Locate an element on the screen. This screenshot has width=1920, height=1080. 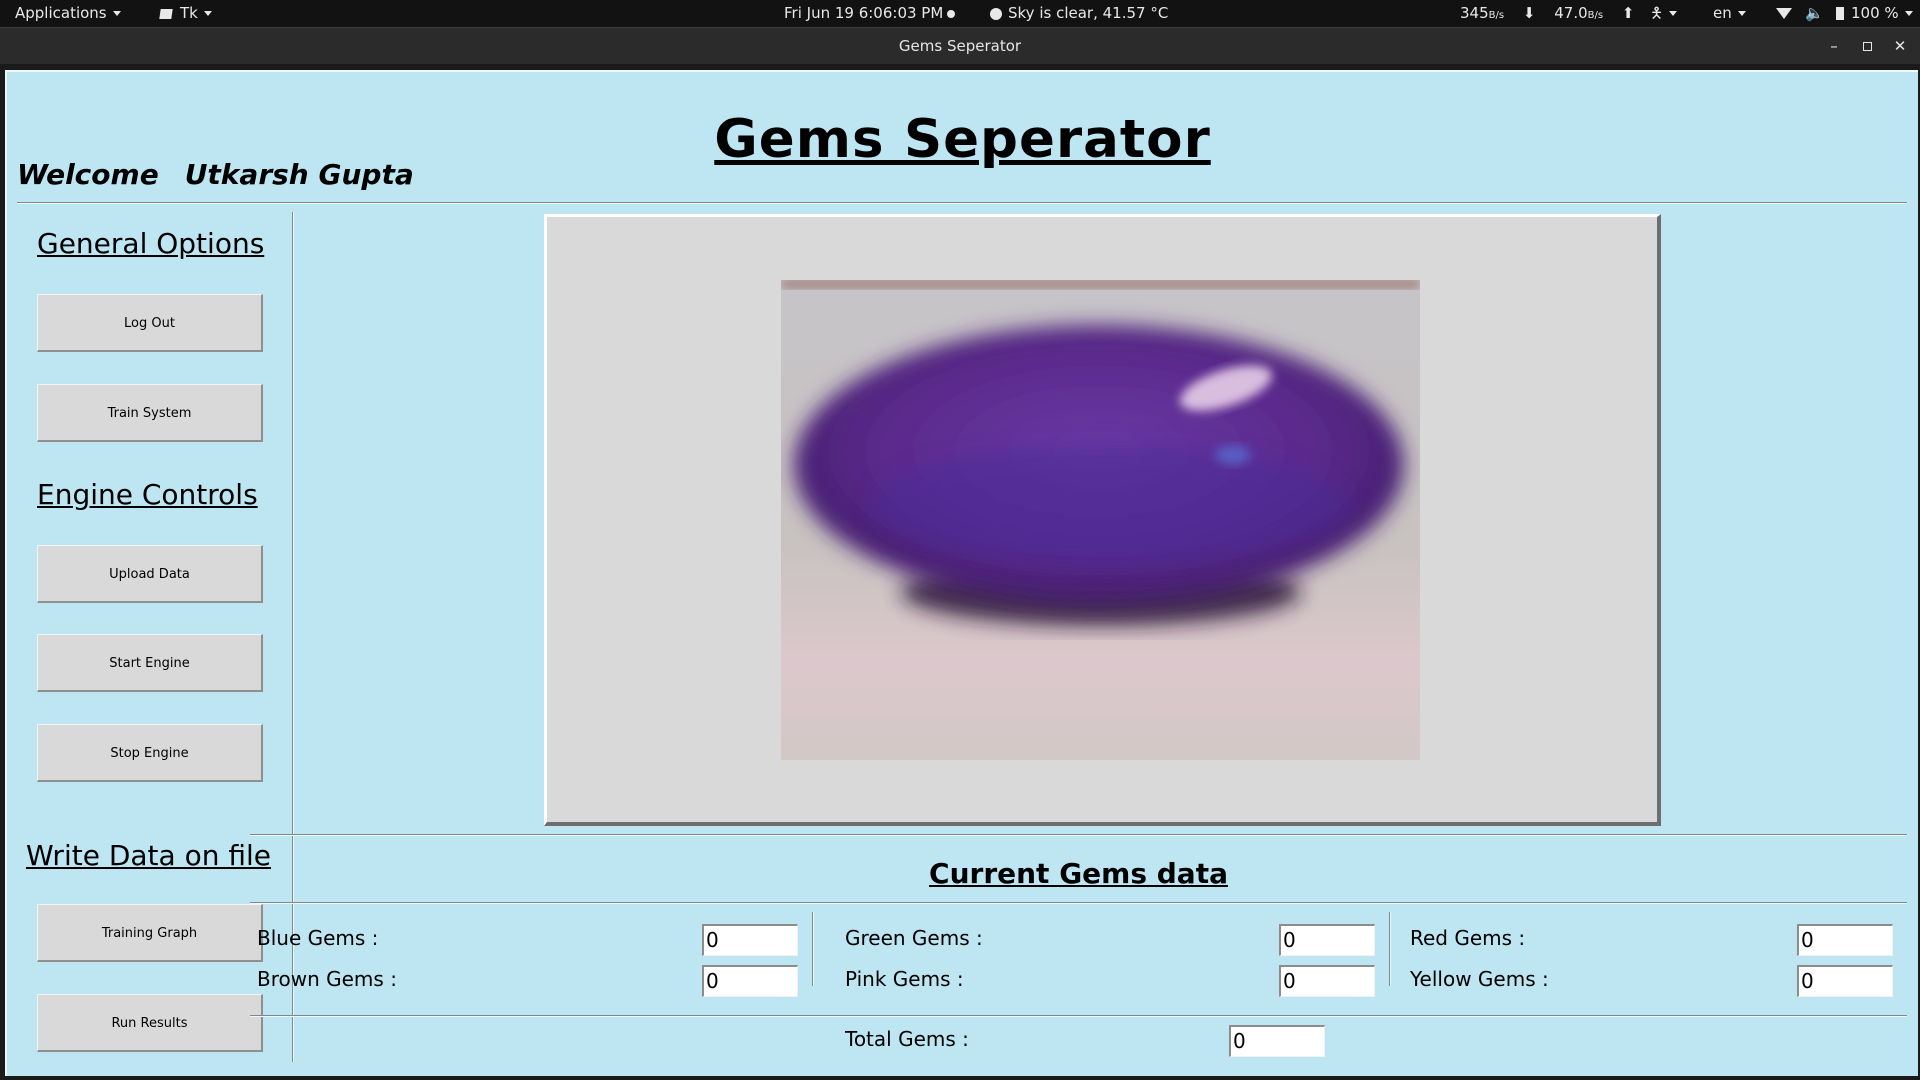
header-divider is located at coordinates (962, 203).